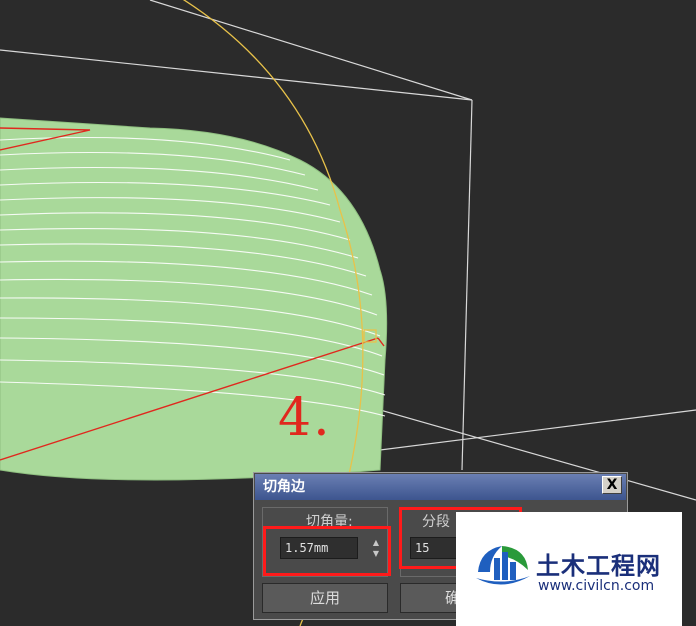 The width and height of the screenshot is (696, 626). Describe the element at coordinates (440, 487) in the screenshot. I see `dialog-titlebar: 切角边` at that location.